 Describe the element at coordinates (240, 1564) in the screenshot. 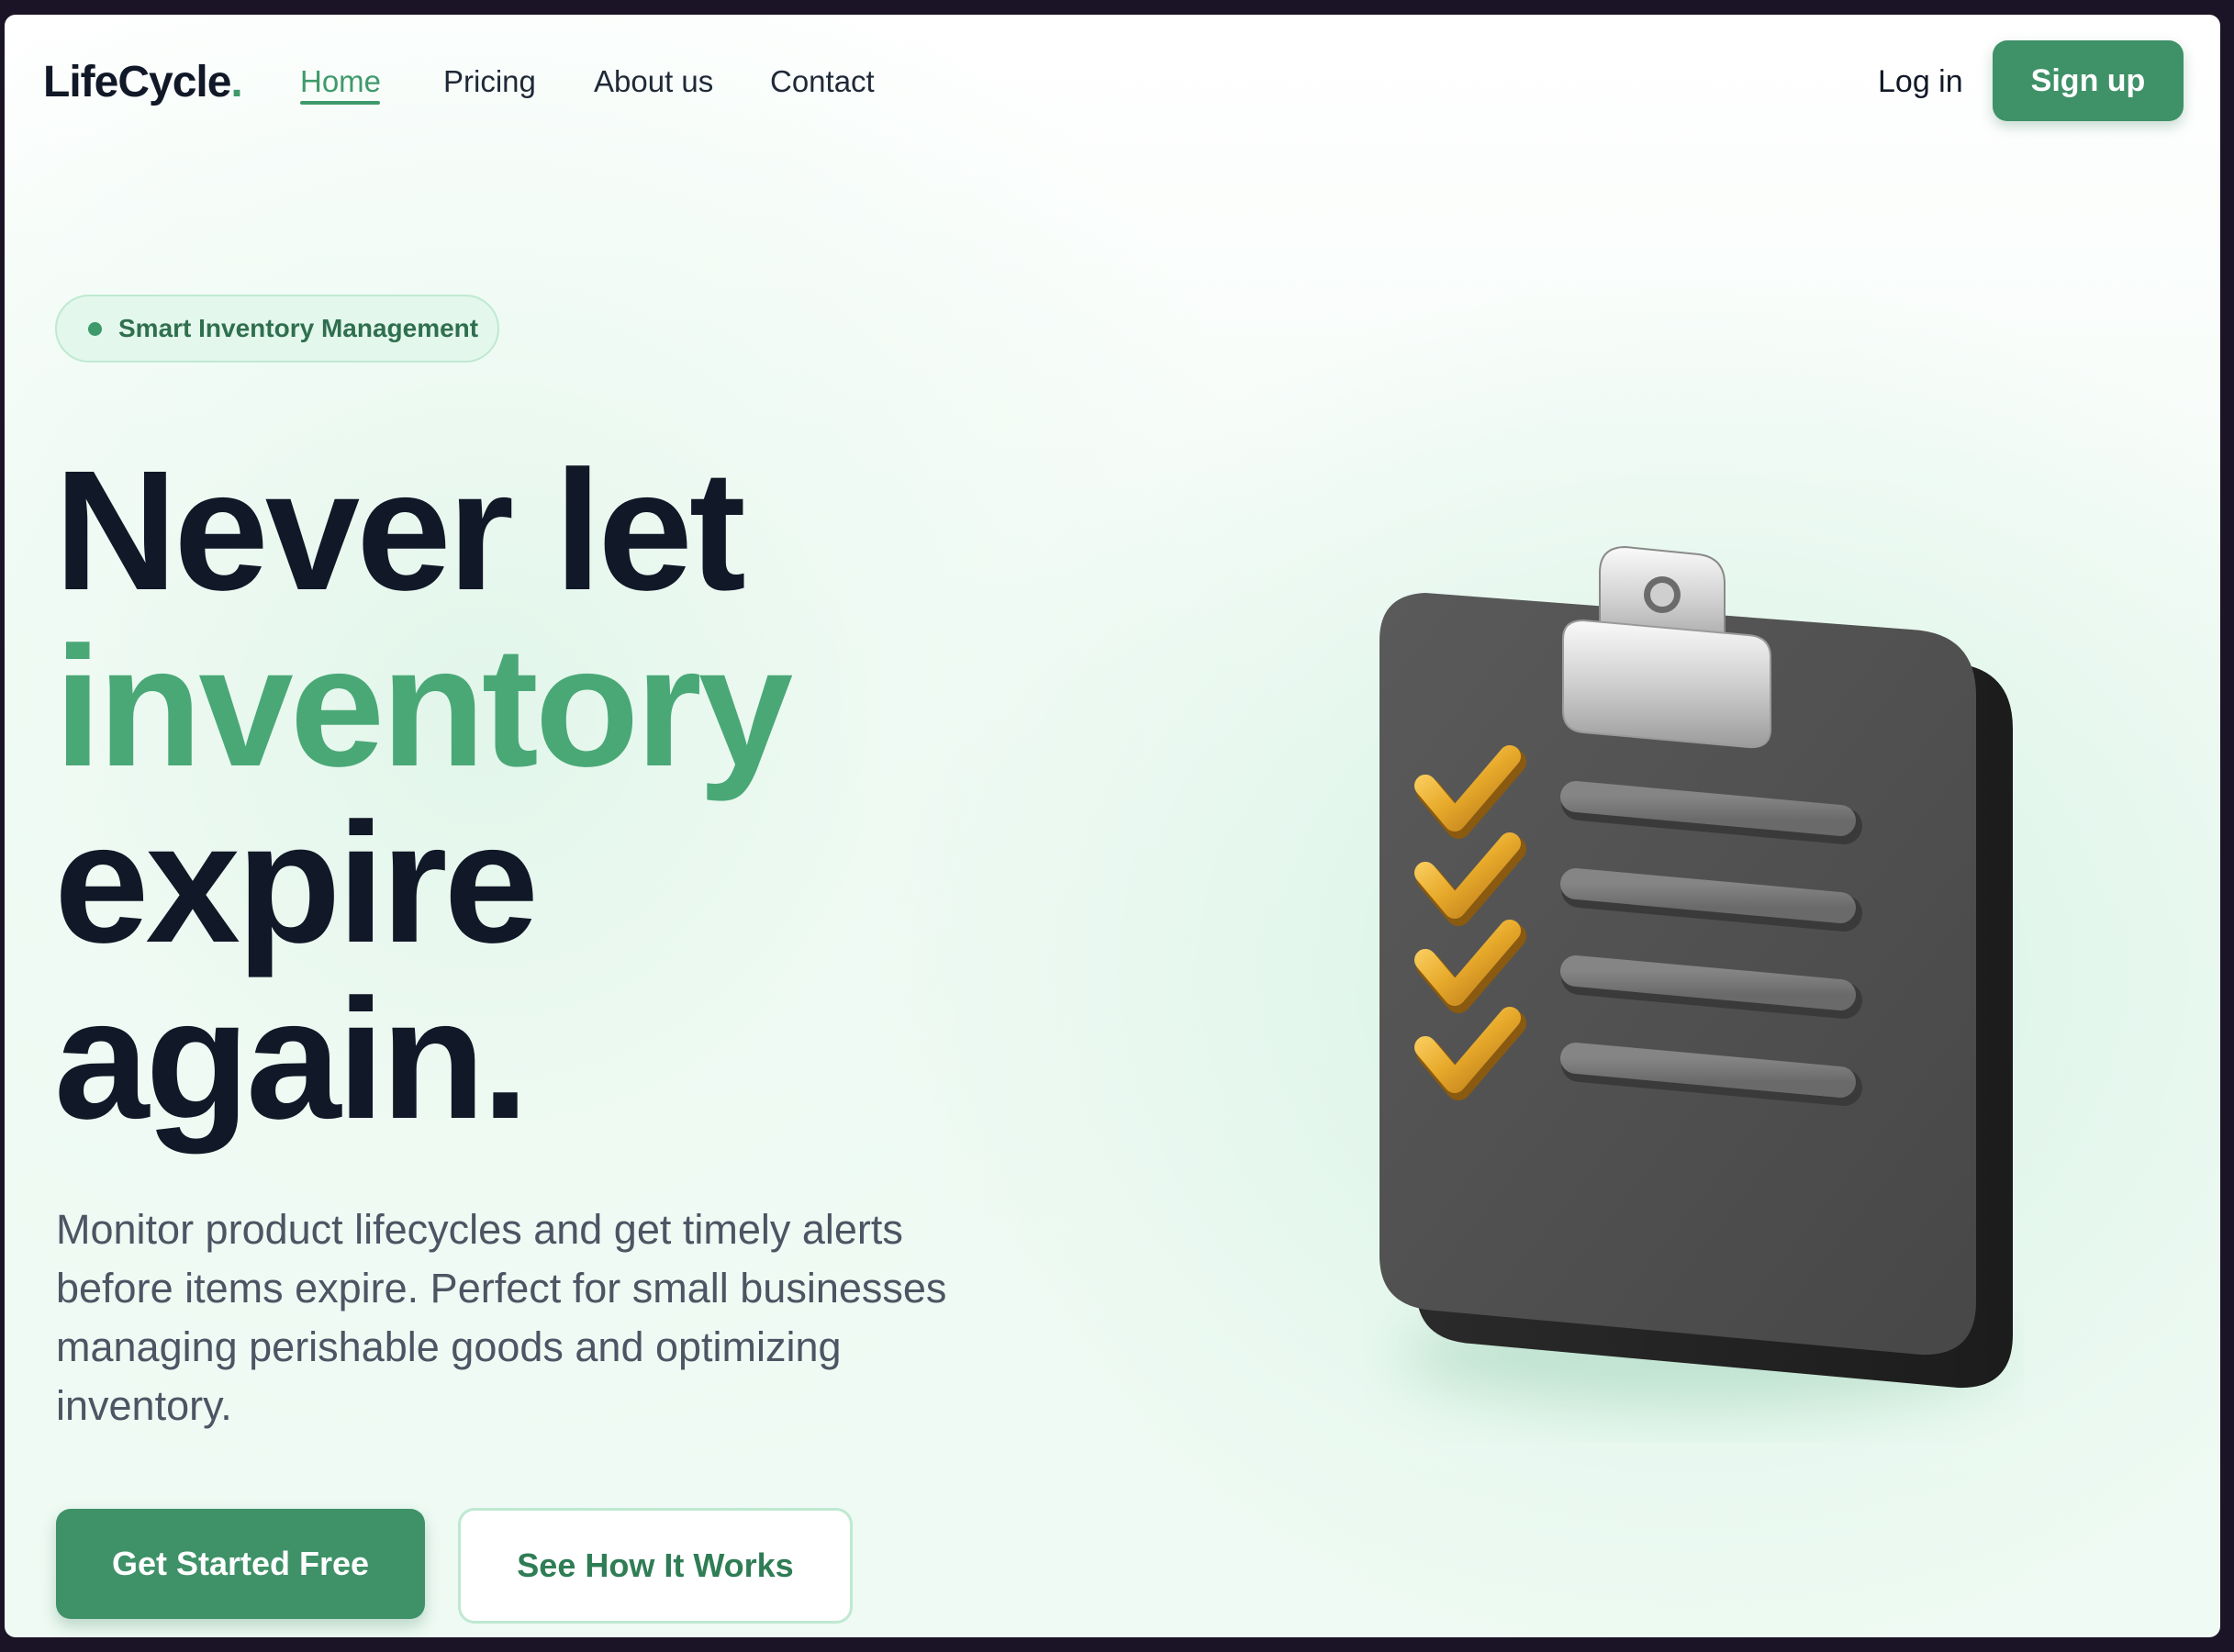

I see `get-started-button: Get Started Free` at that location.